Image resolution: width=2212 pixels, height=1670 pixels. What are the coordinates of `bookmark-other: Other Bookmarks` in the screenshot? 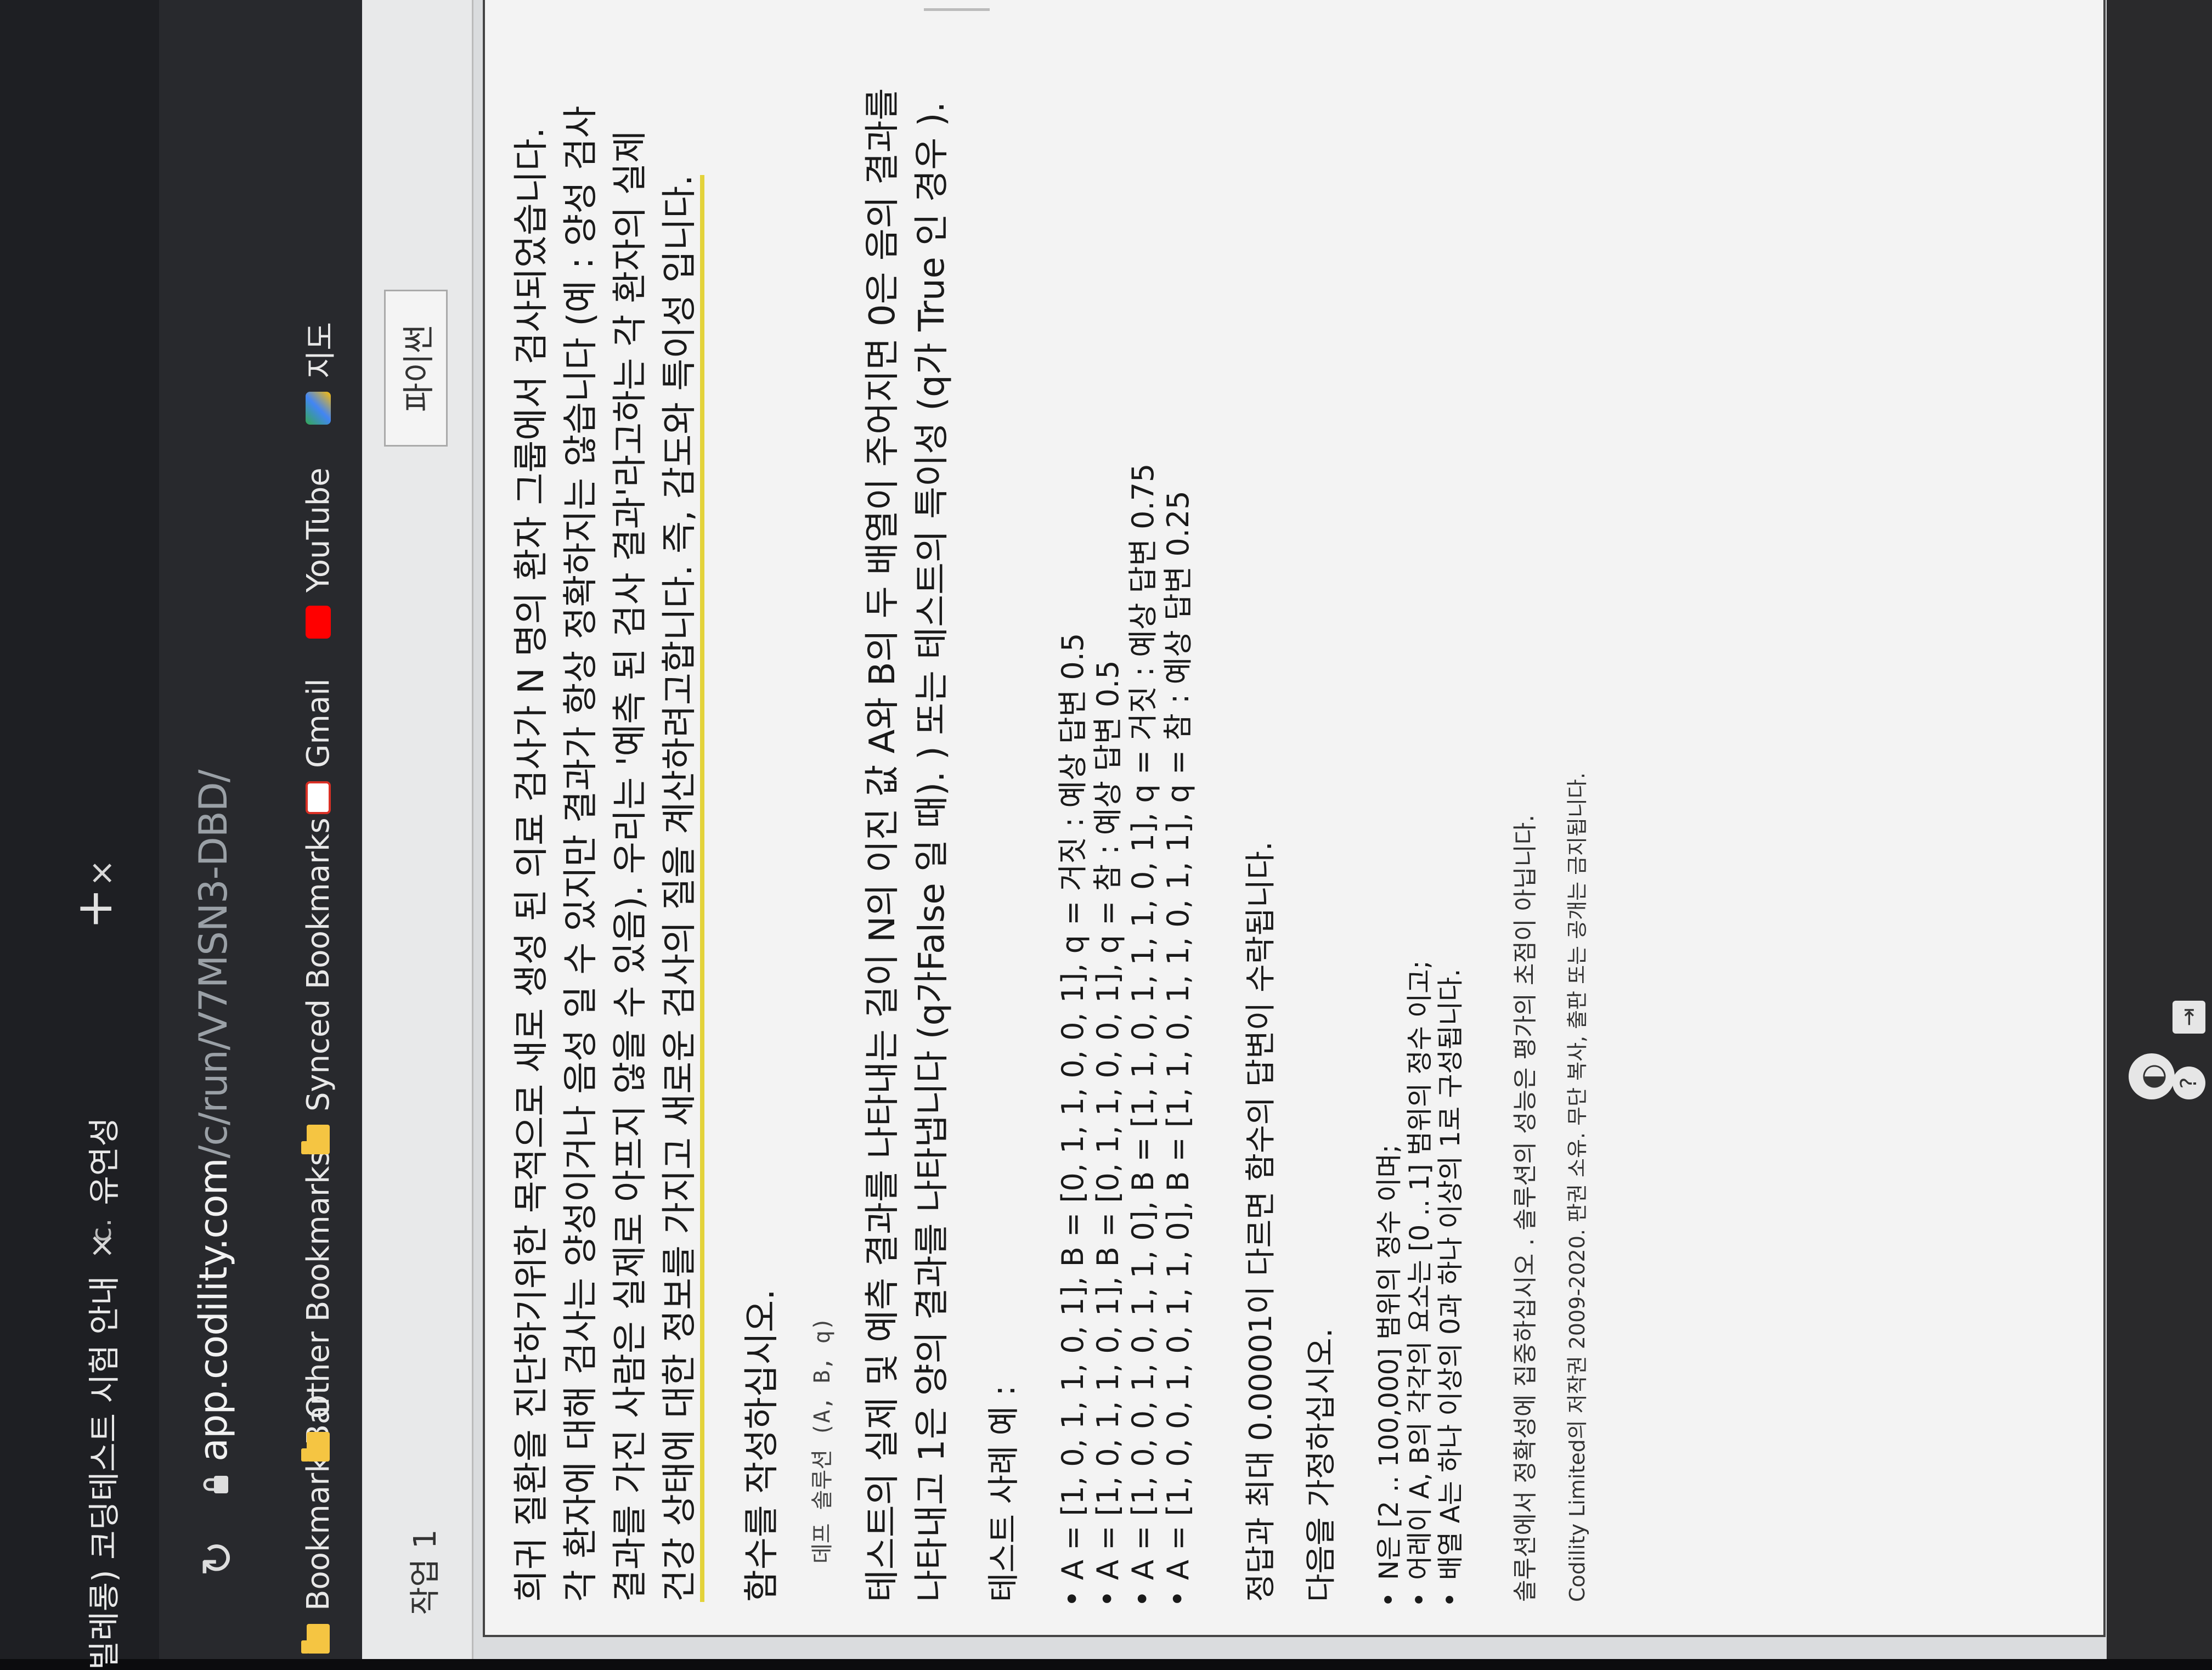 It's located at (319, 1306).